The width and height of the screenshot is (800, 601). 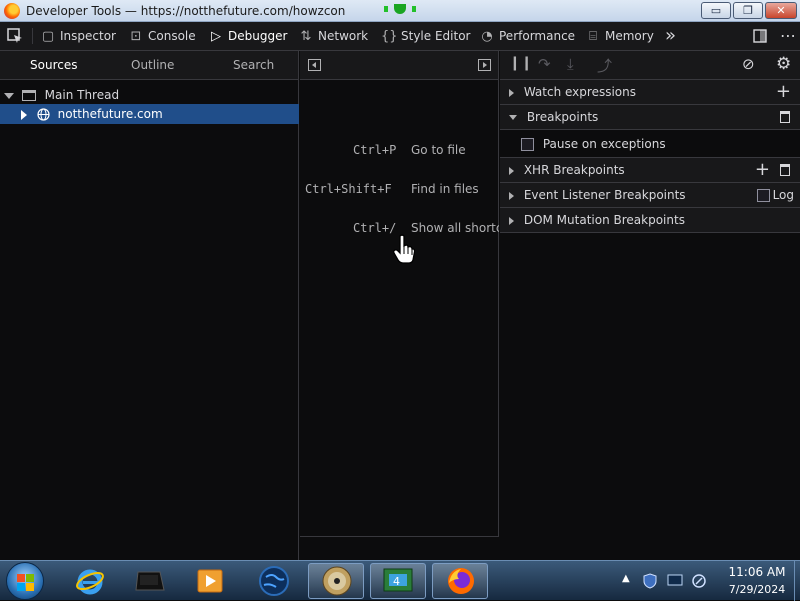 What do you see at coordinates (757, 589) in the screenshot?
I see `clock-date: 7/29/2024` at bounding box center [757, 589].